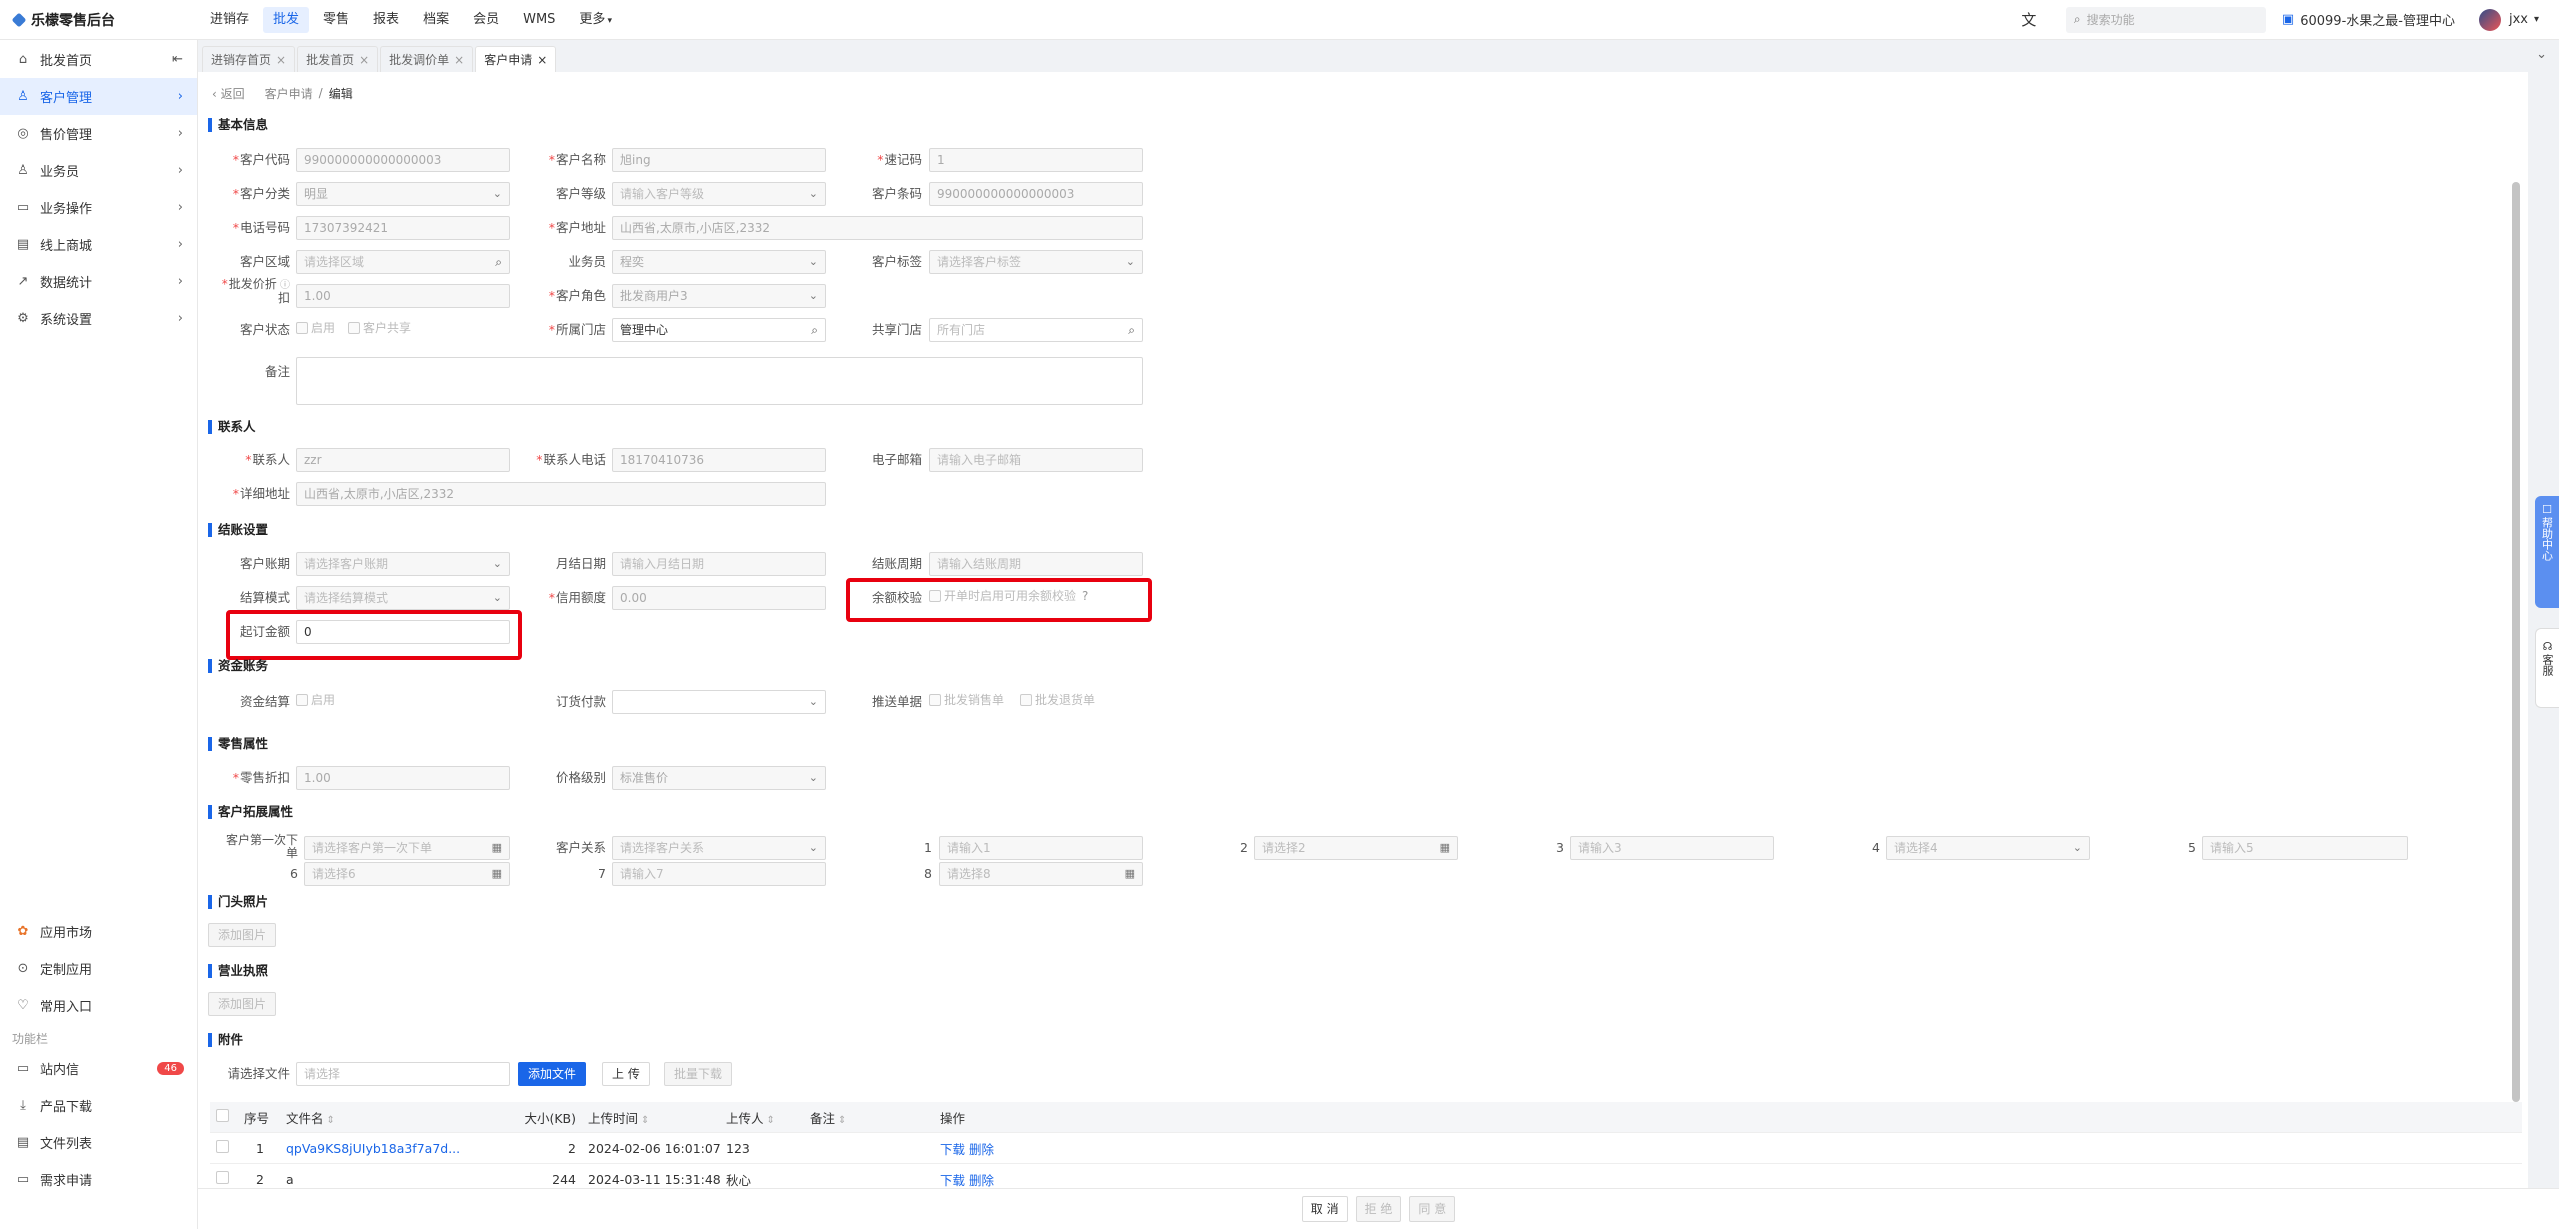  Describe the element at coordinates (2518, 19) in the screenshot. I see `user-name: jxx` at that location.